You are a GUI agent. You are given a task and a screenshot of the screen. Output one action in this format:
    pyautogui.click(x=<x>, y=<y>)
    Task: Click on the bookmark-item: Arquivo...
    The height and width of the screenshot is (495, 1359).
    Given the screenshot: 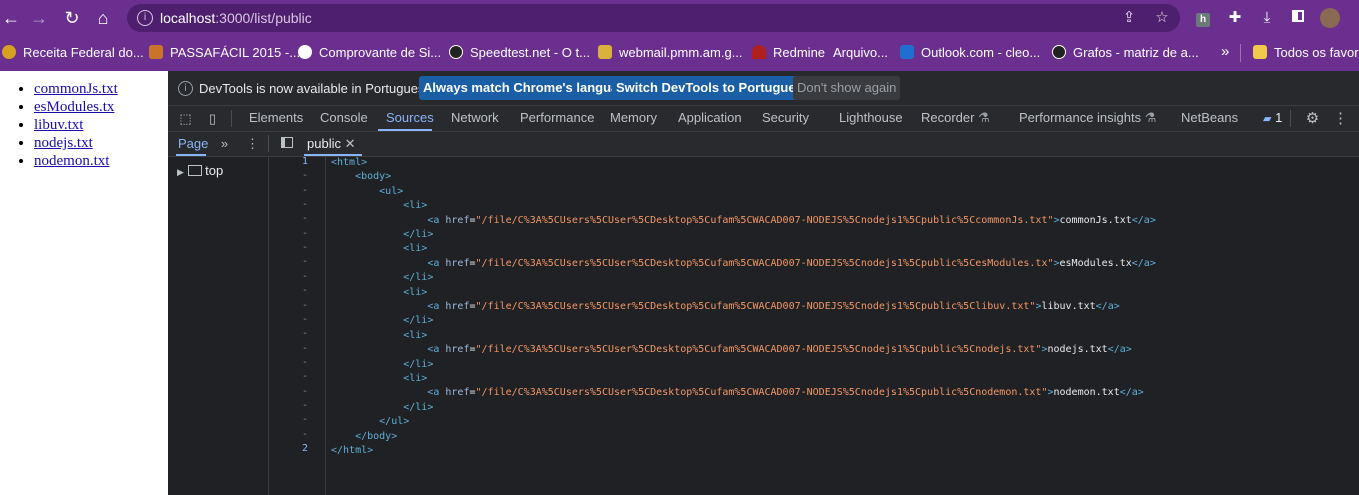 What is the action you would take?
    pyautogui.click(x=860, y=53)
    